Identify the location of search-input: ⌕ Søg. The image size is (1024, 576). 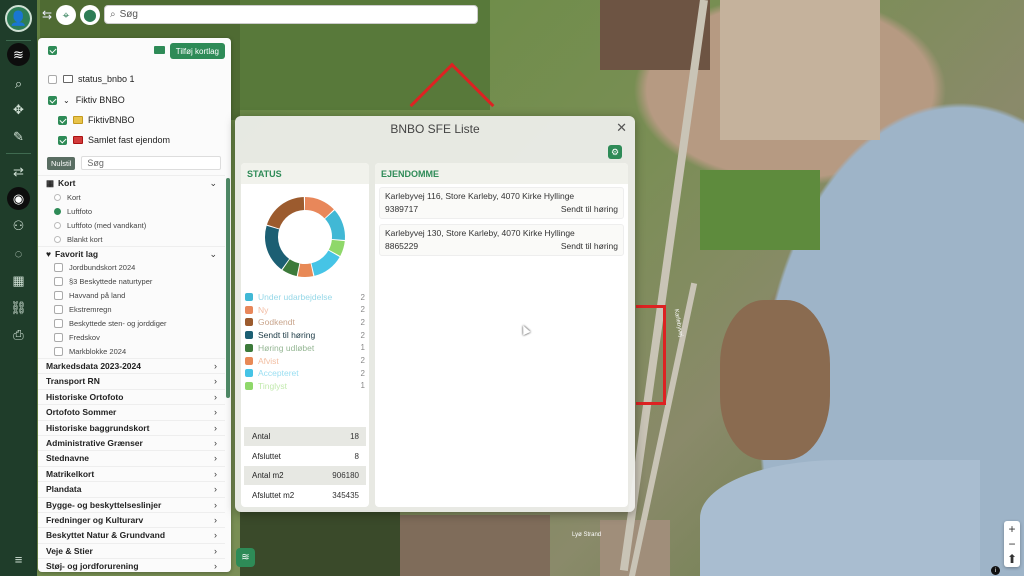
(291, 14).